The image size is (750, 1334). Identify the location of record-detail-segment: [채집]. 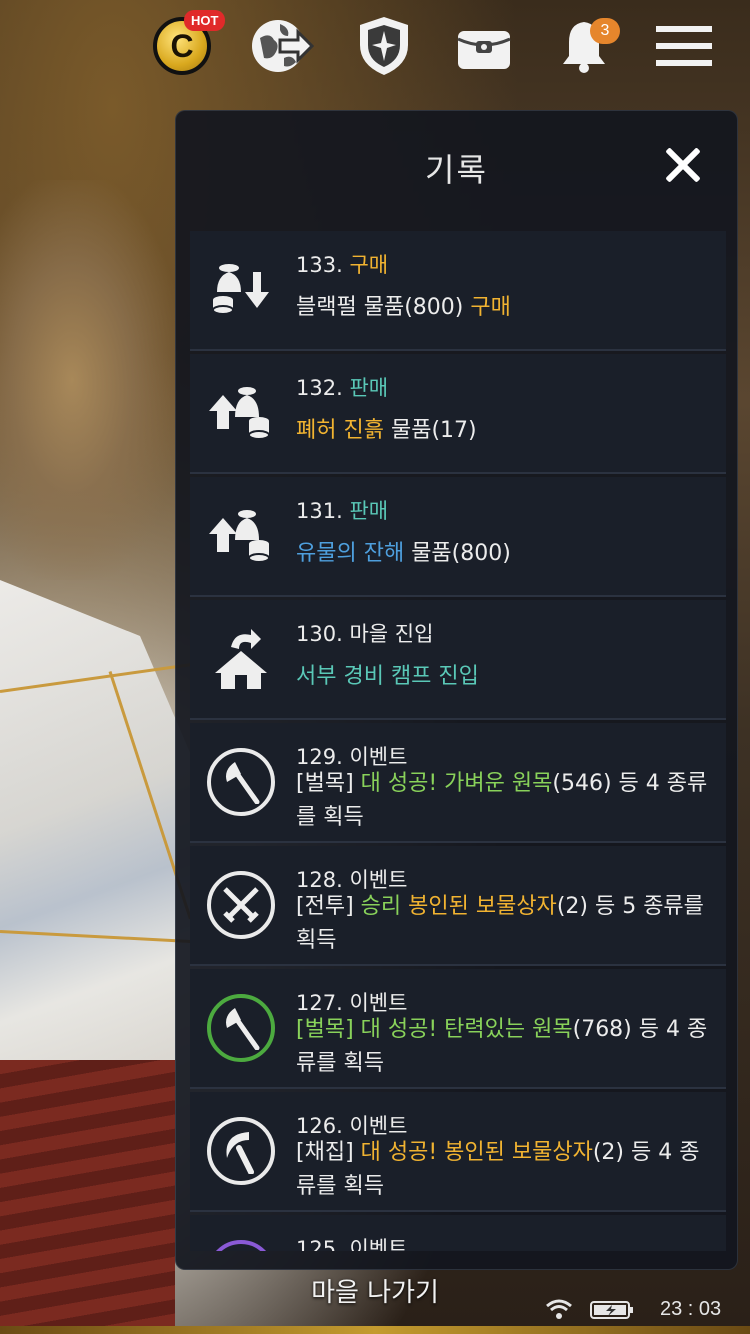
(328, 1152).